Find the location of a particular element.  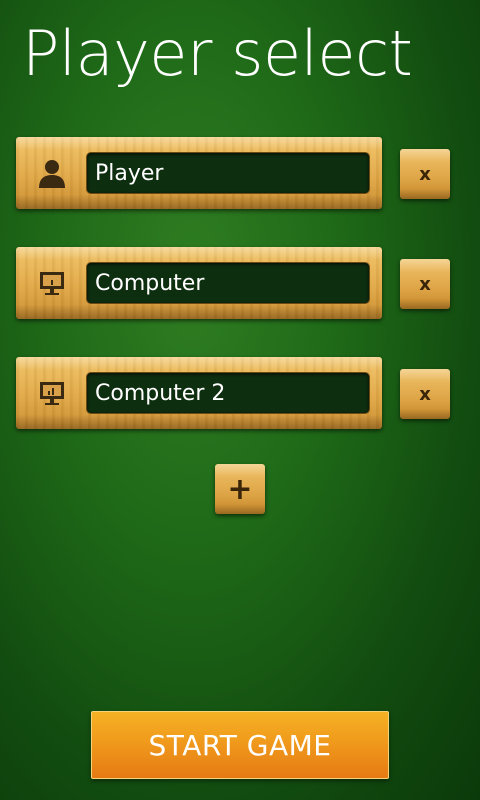

player-plank: Computer is located at coordinates (199, 283).